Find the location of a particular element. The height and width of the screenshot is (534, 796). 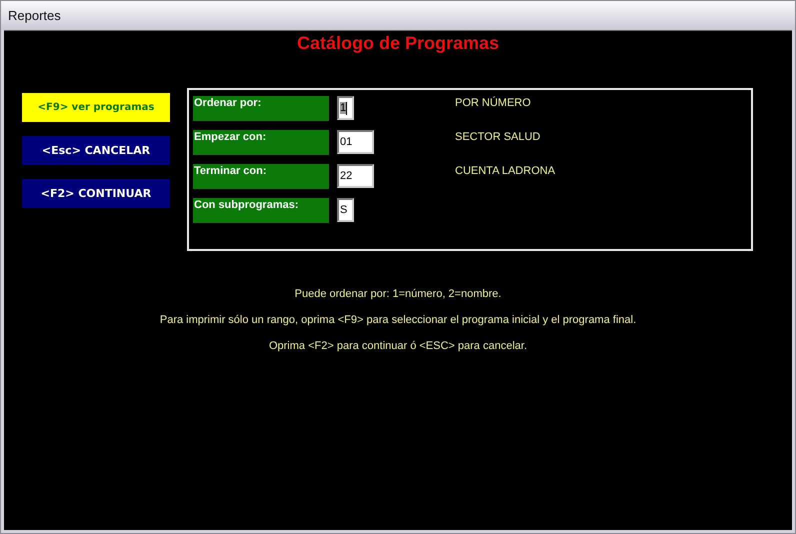

field-description: POR NÚMERO is located at coordinates (493, 102).